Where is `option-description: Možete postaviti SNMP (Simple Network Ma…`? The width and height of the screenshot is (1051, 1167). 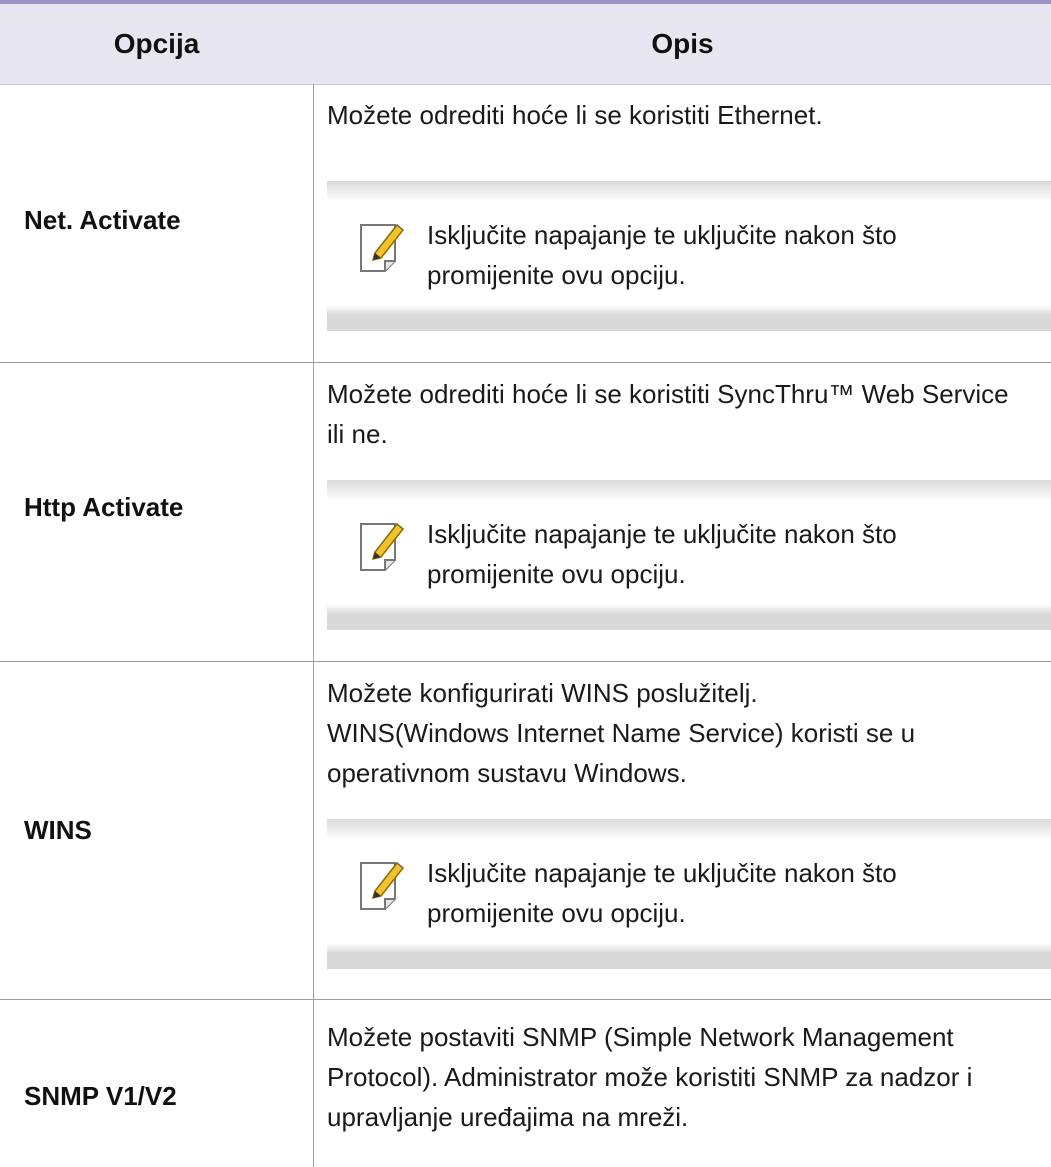
option-description: Možete postaviti SNMP (Simple Network Ma… is located at coordinates (650, 1077).